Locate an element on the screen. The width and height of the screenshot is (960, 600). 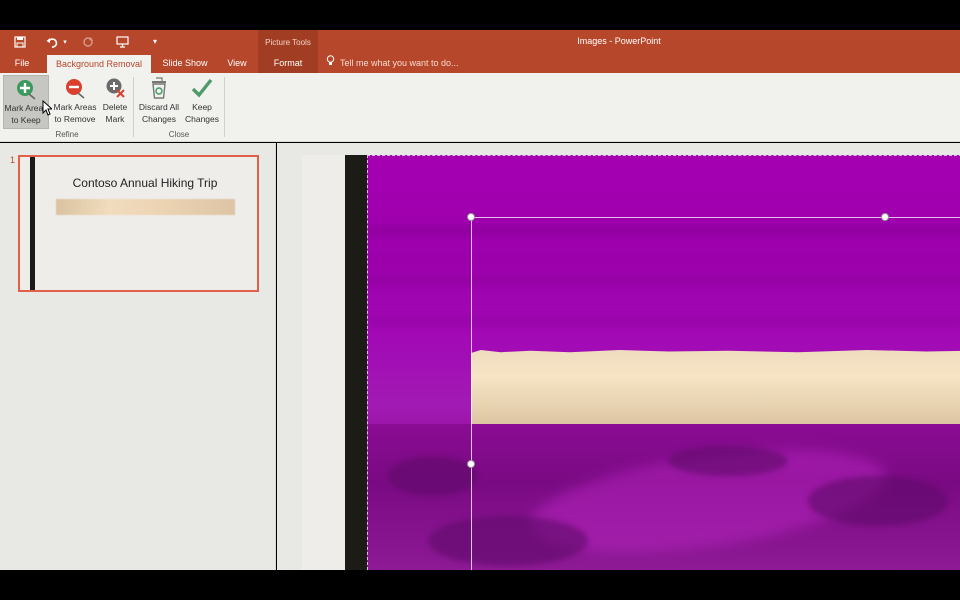
mark-remove-line1: Mark Areas is located at coordinates (75, 107).